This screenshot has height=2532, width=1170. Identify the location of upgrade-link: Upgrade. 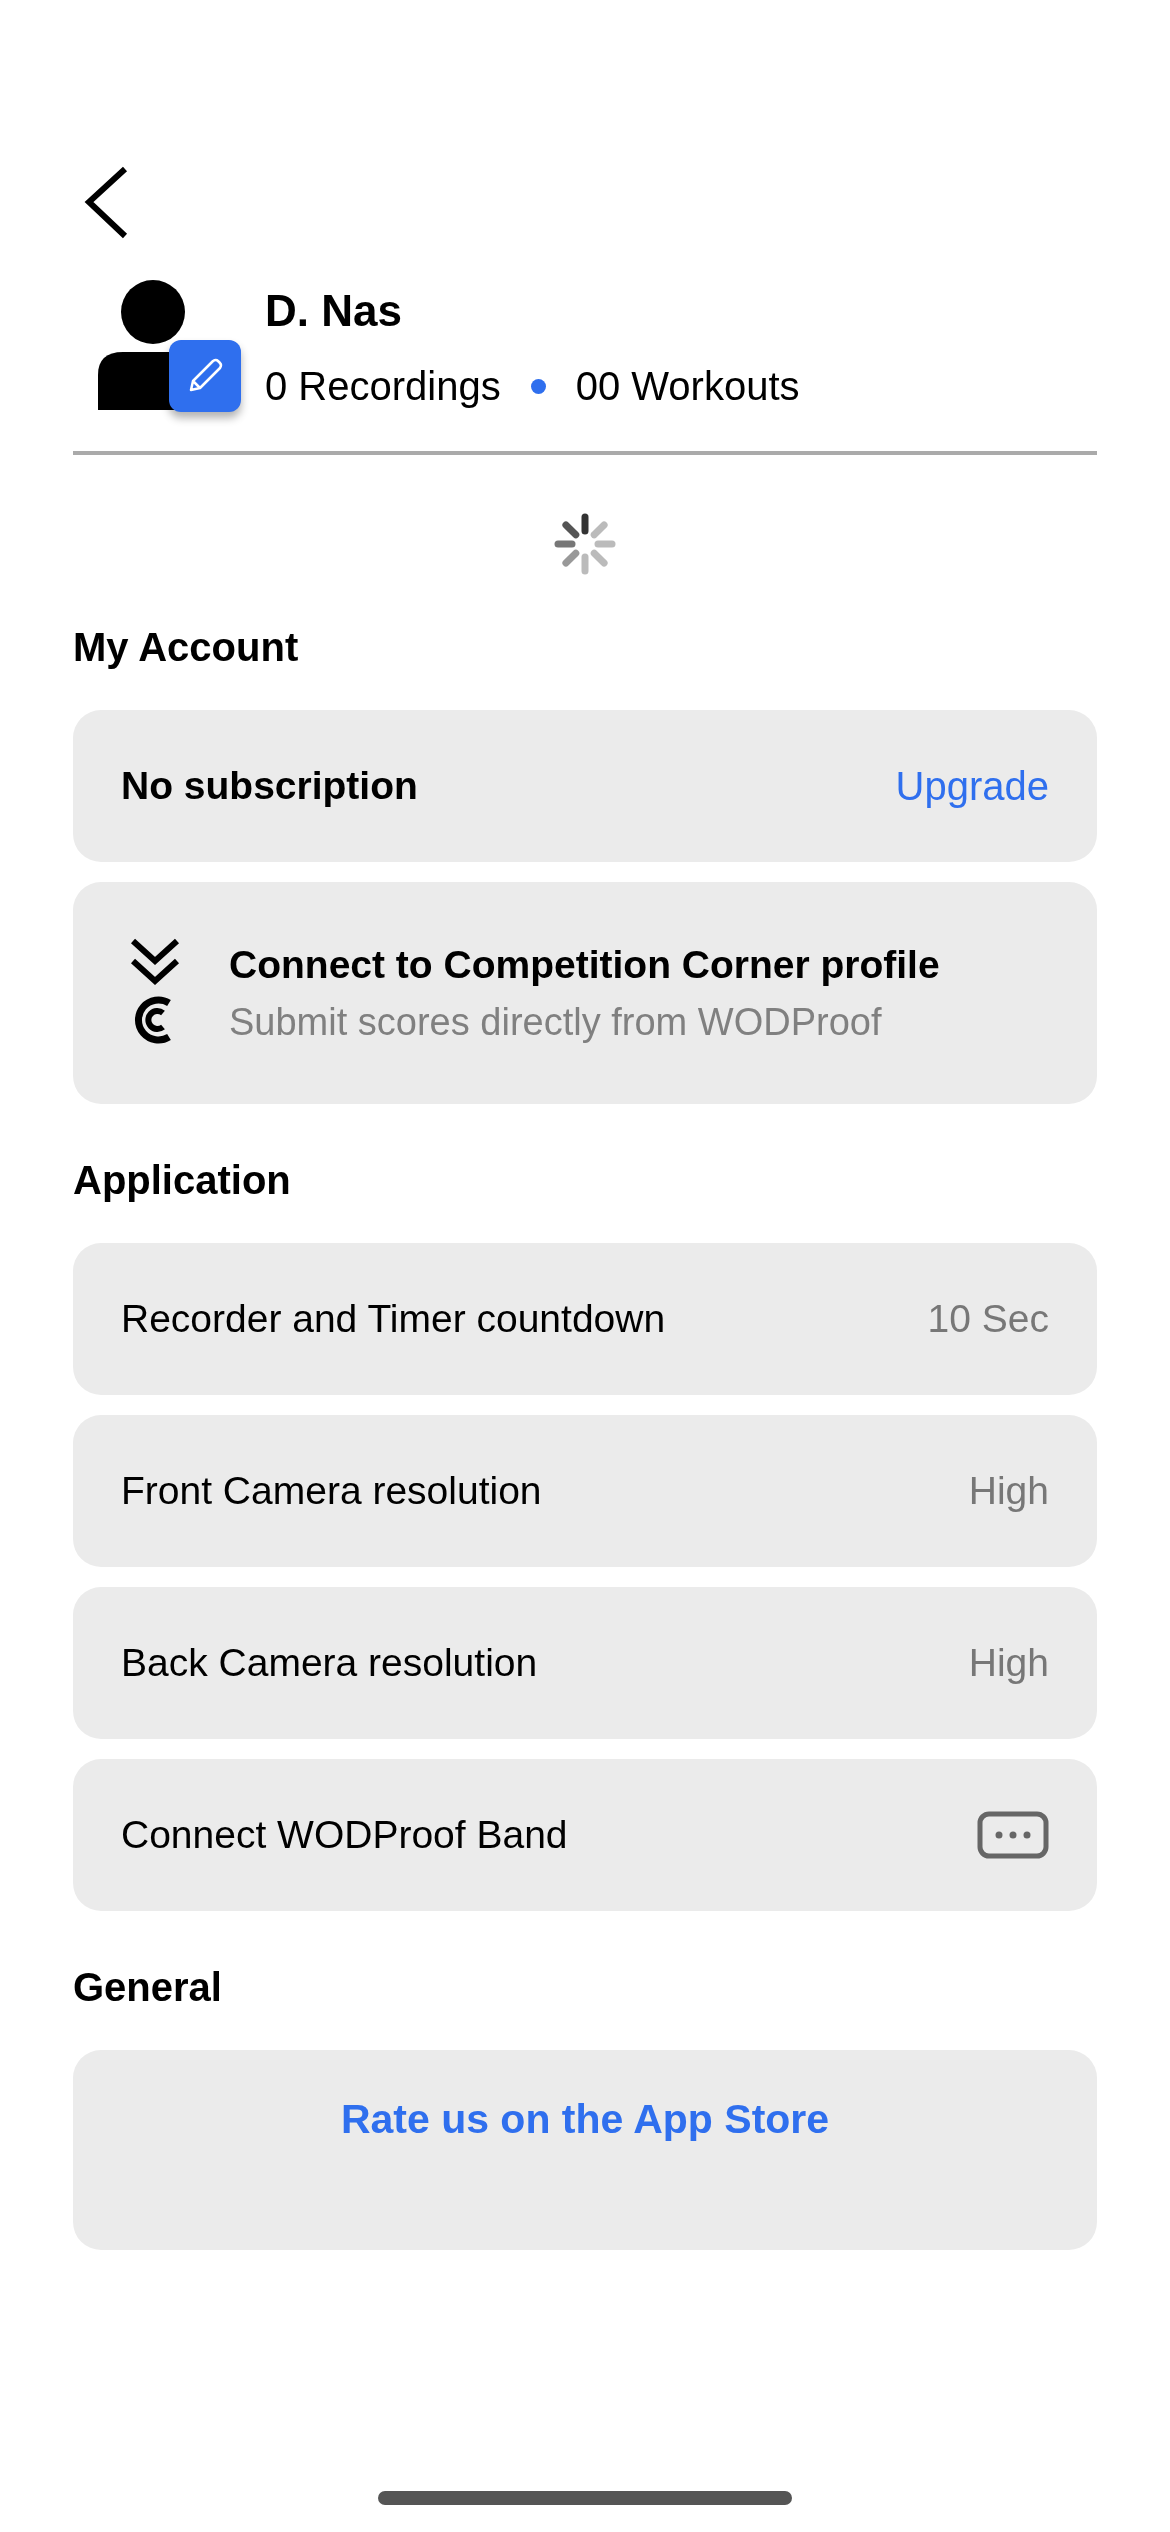
(972, 786).